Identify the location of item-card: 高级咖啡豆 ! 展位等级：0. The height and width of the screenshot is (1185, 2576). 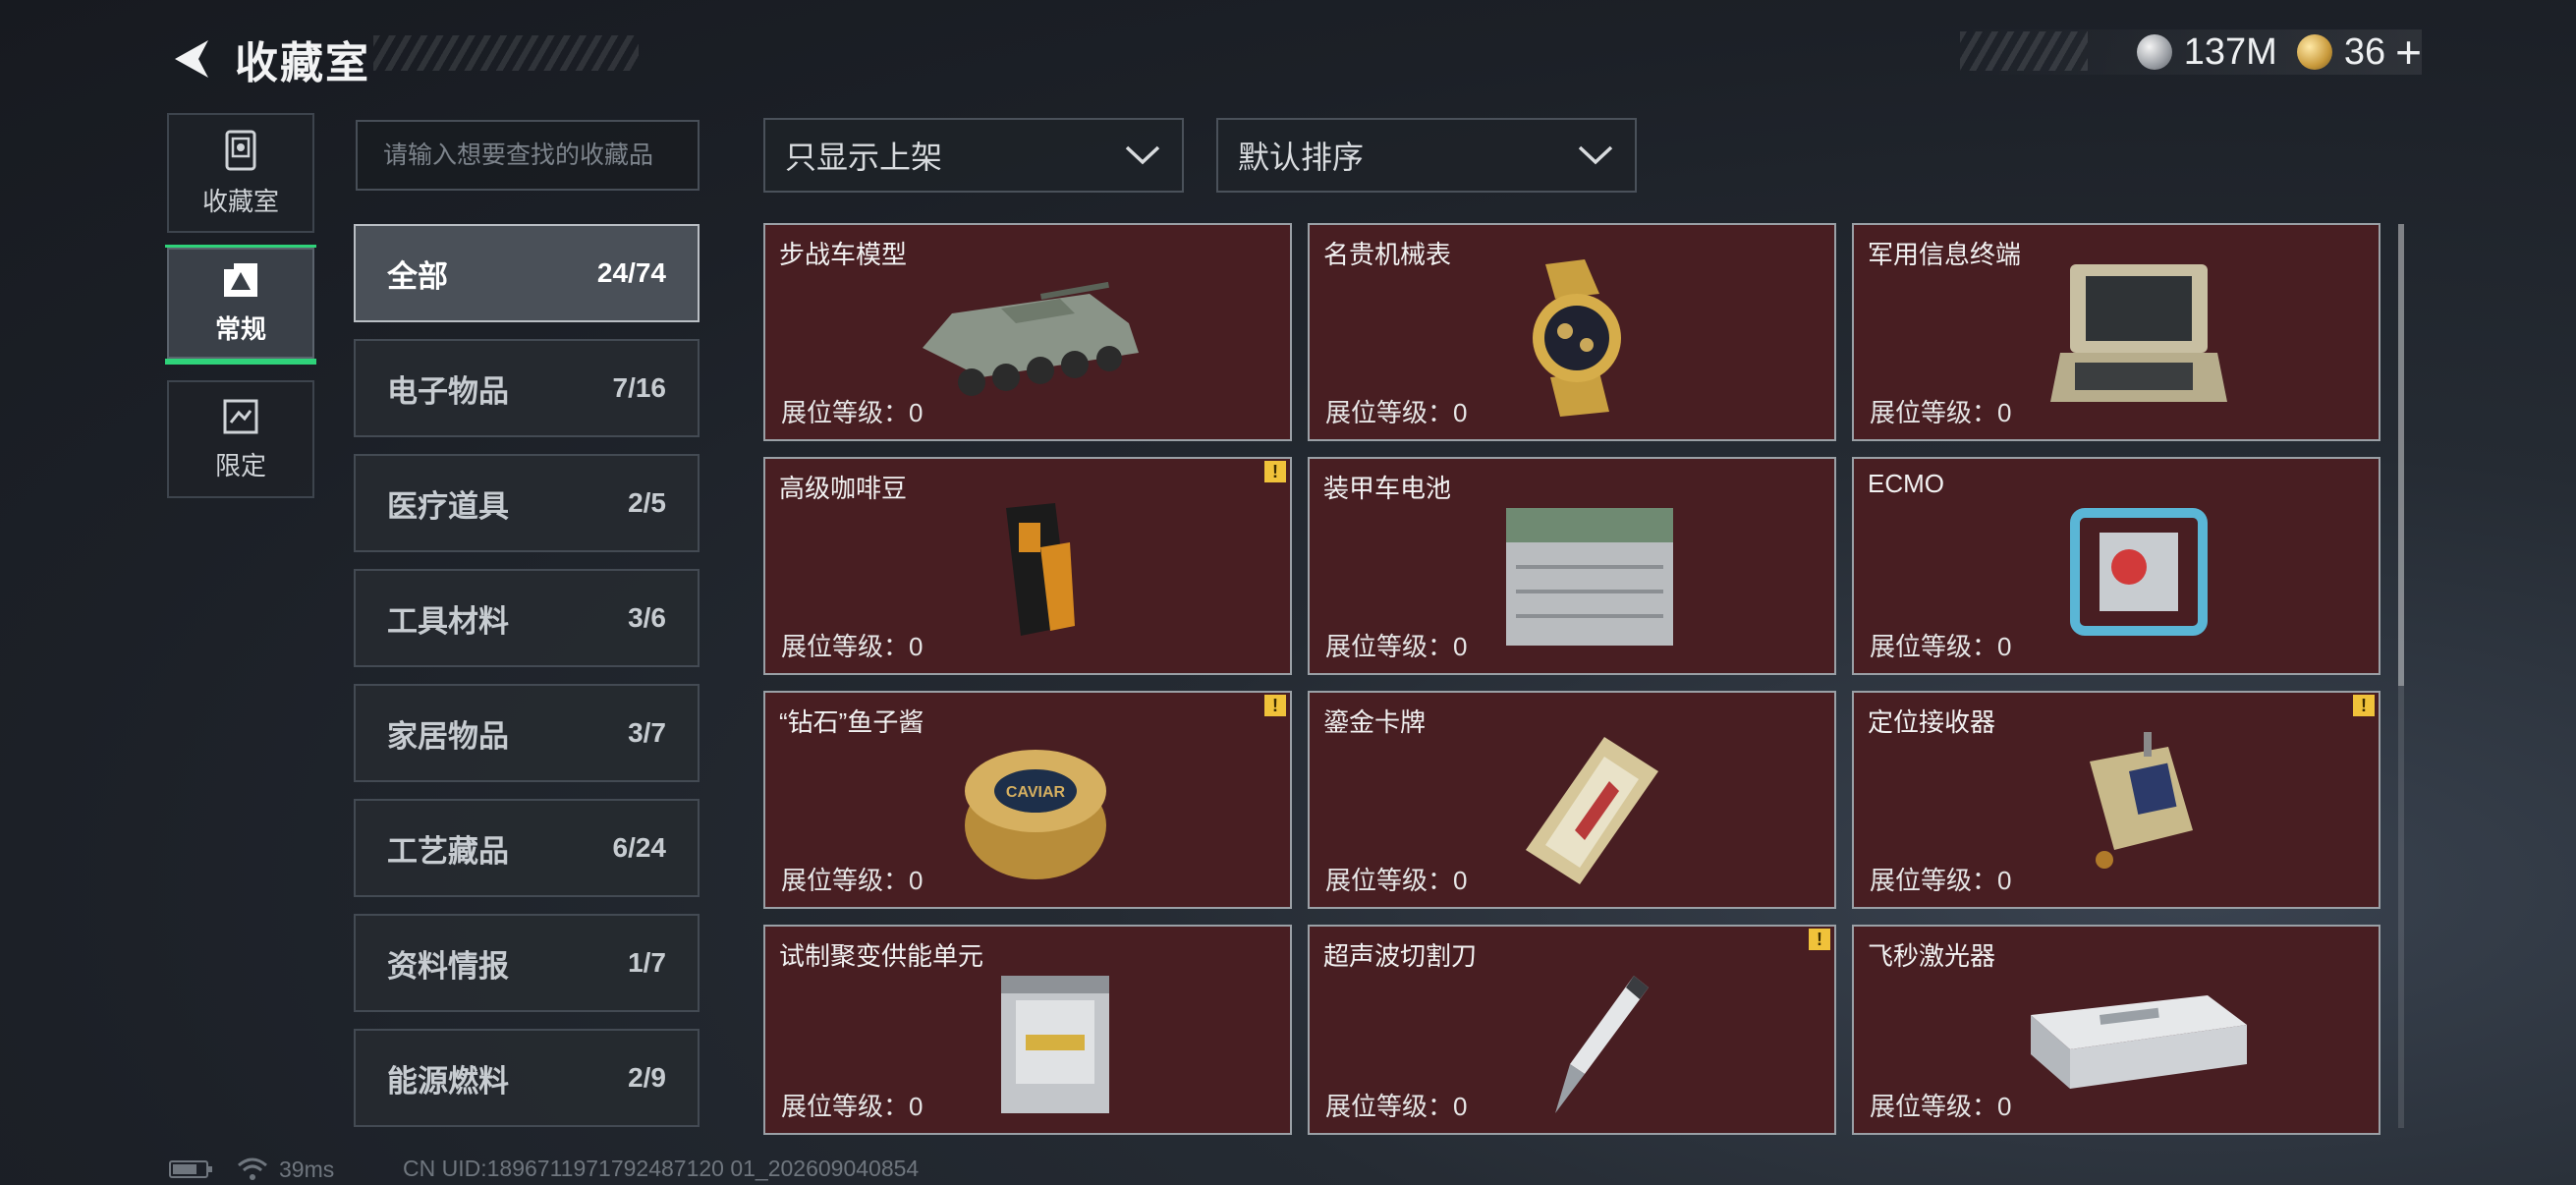
(1027, 566).